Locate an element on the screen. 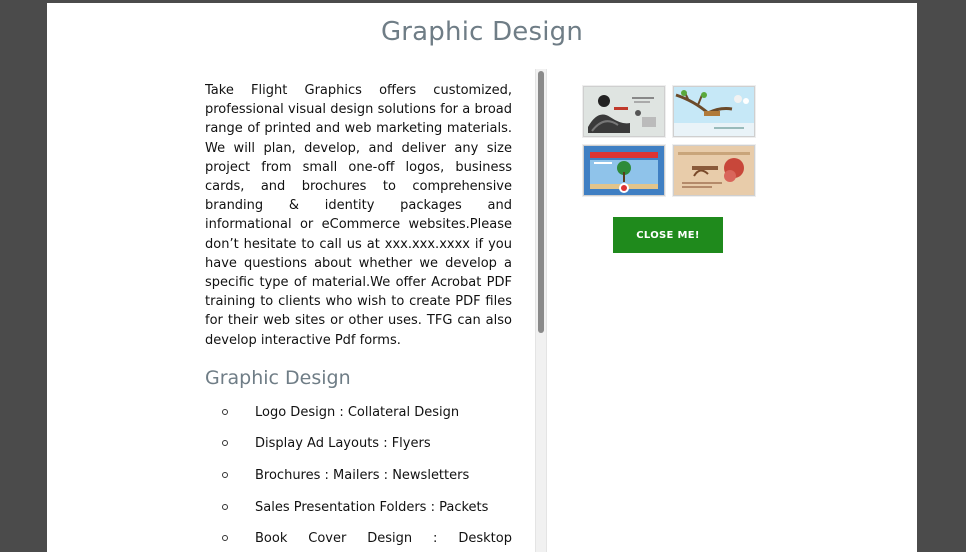  website-layout-image is located at coordinates (624, 170).